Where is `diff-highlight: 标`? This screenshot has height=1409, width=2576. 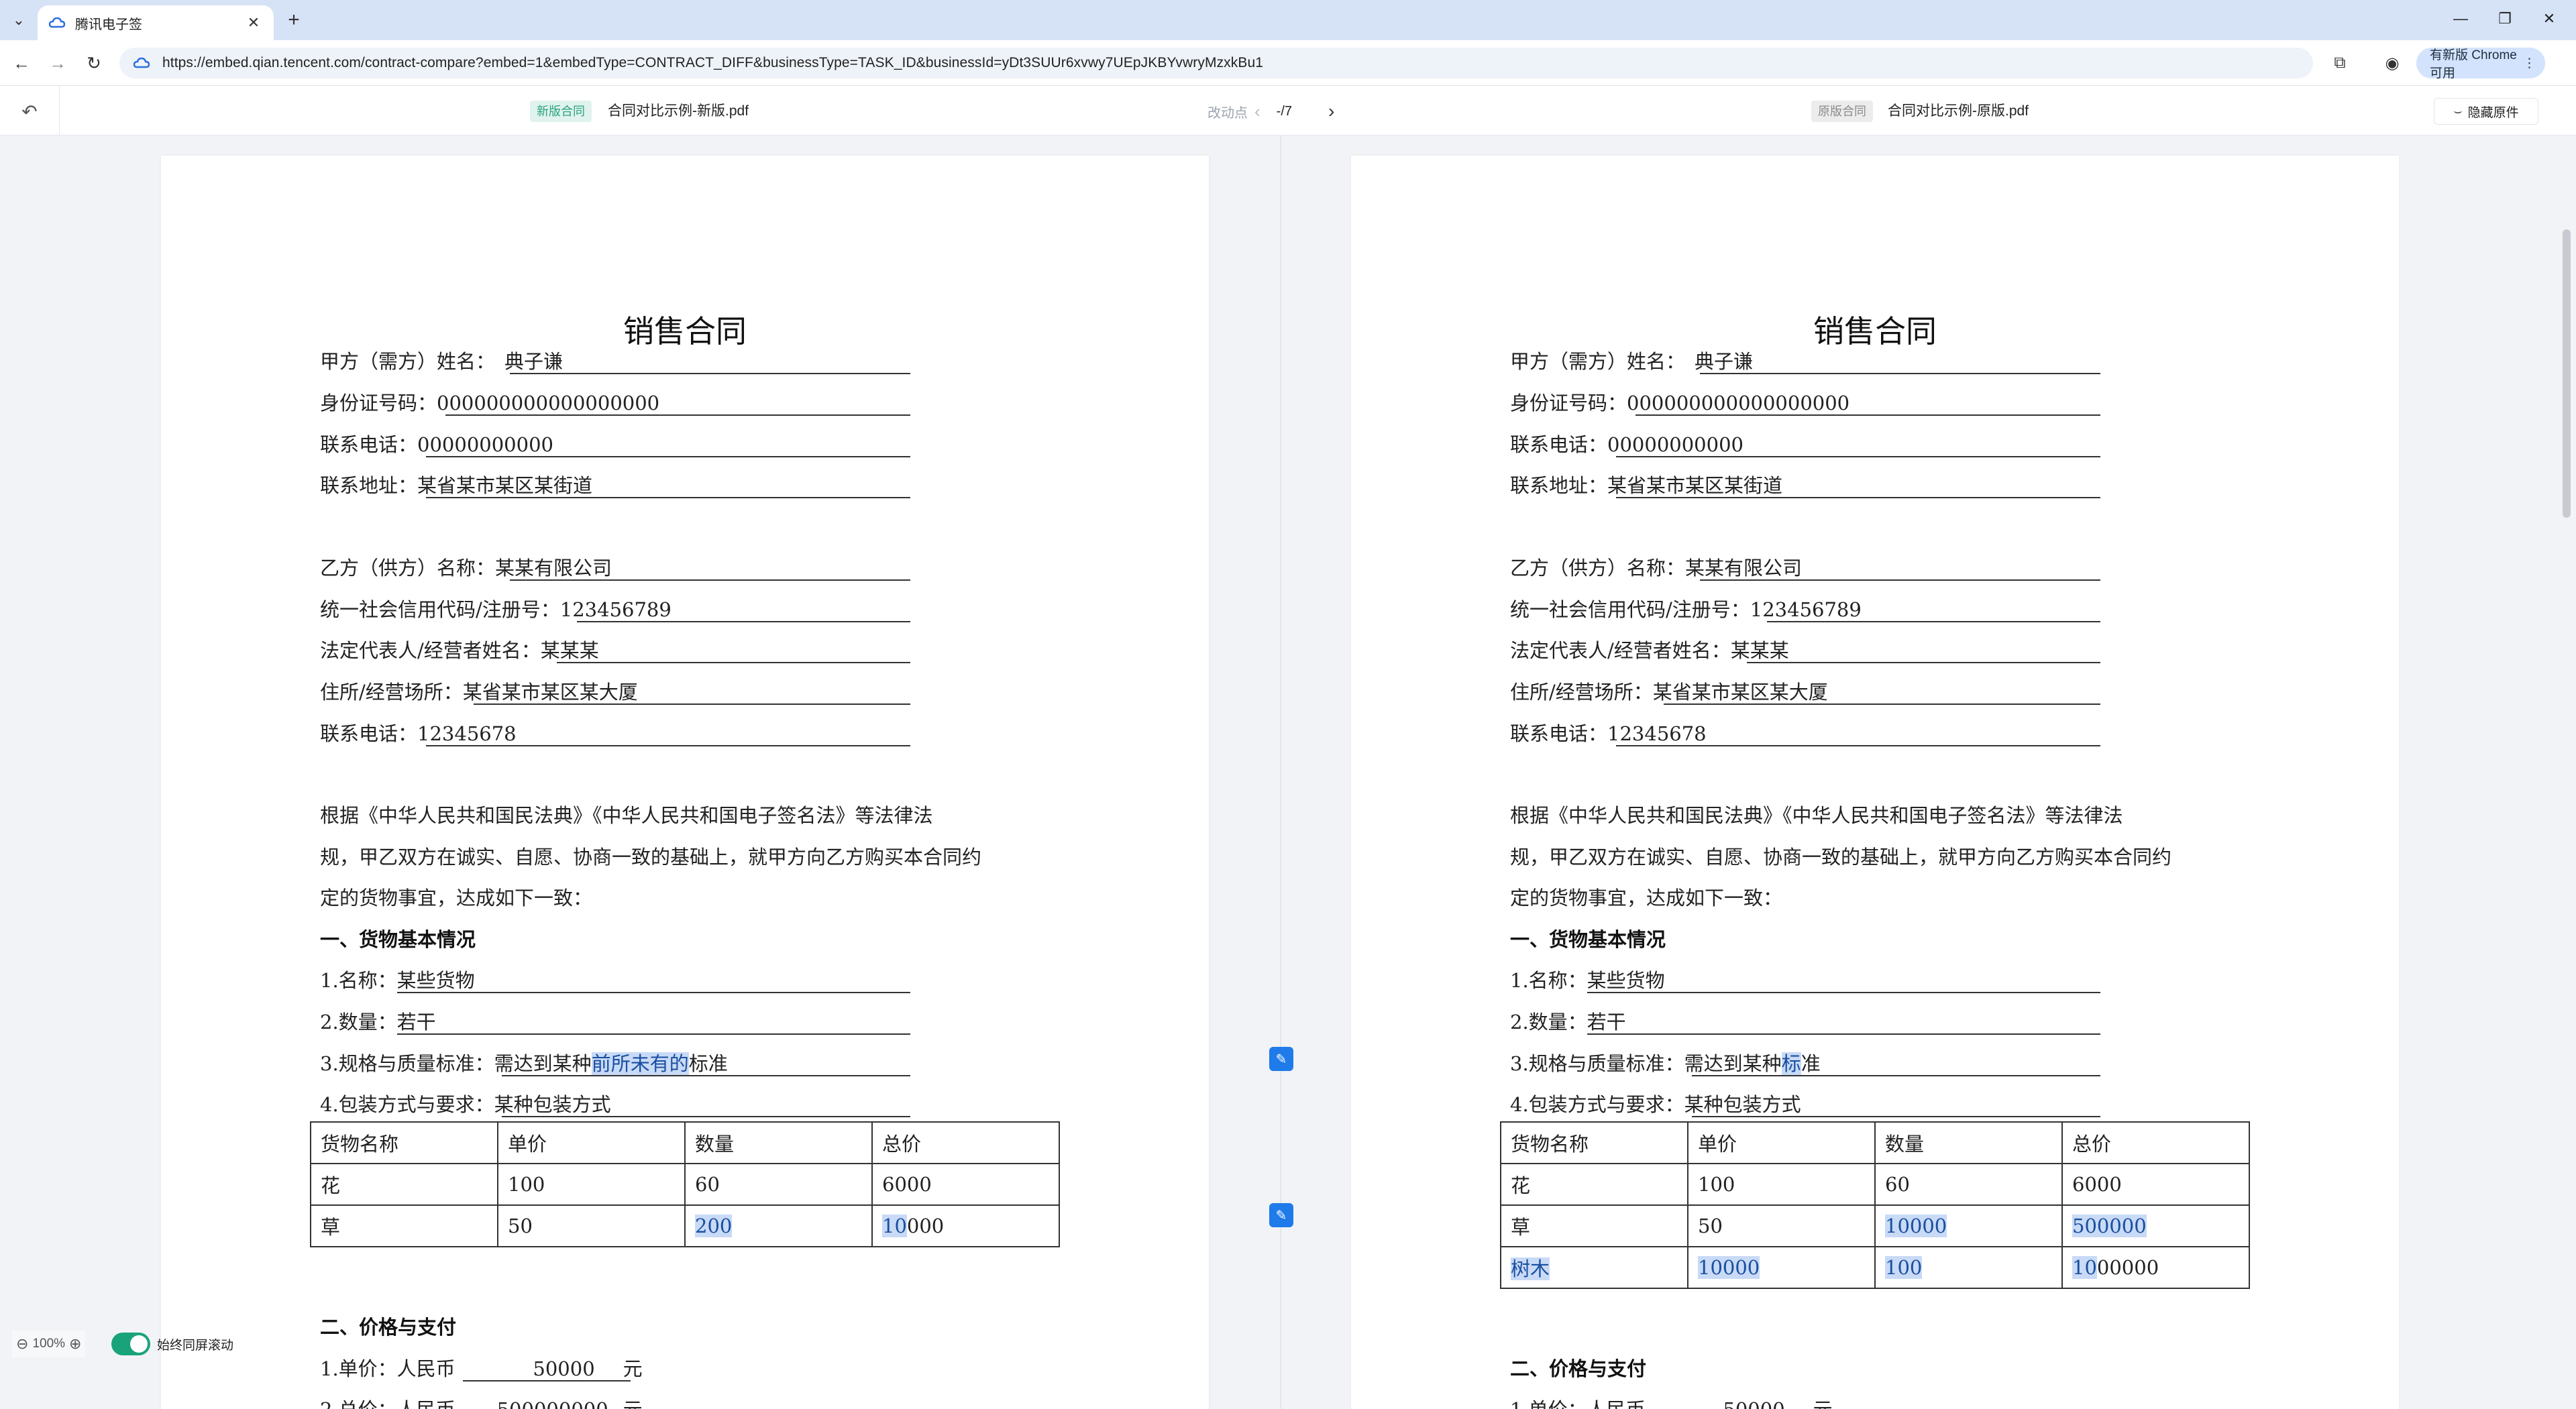 diff-highlight: 标 is located at coordinates (1791, 1063).